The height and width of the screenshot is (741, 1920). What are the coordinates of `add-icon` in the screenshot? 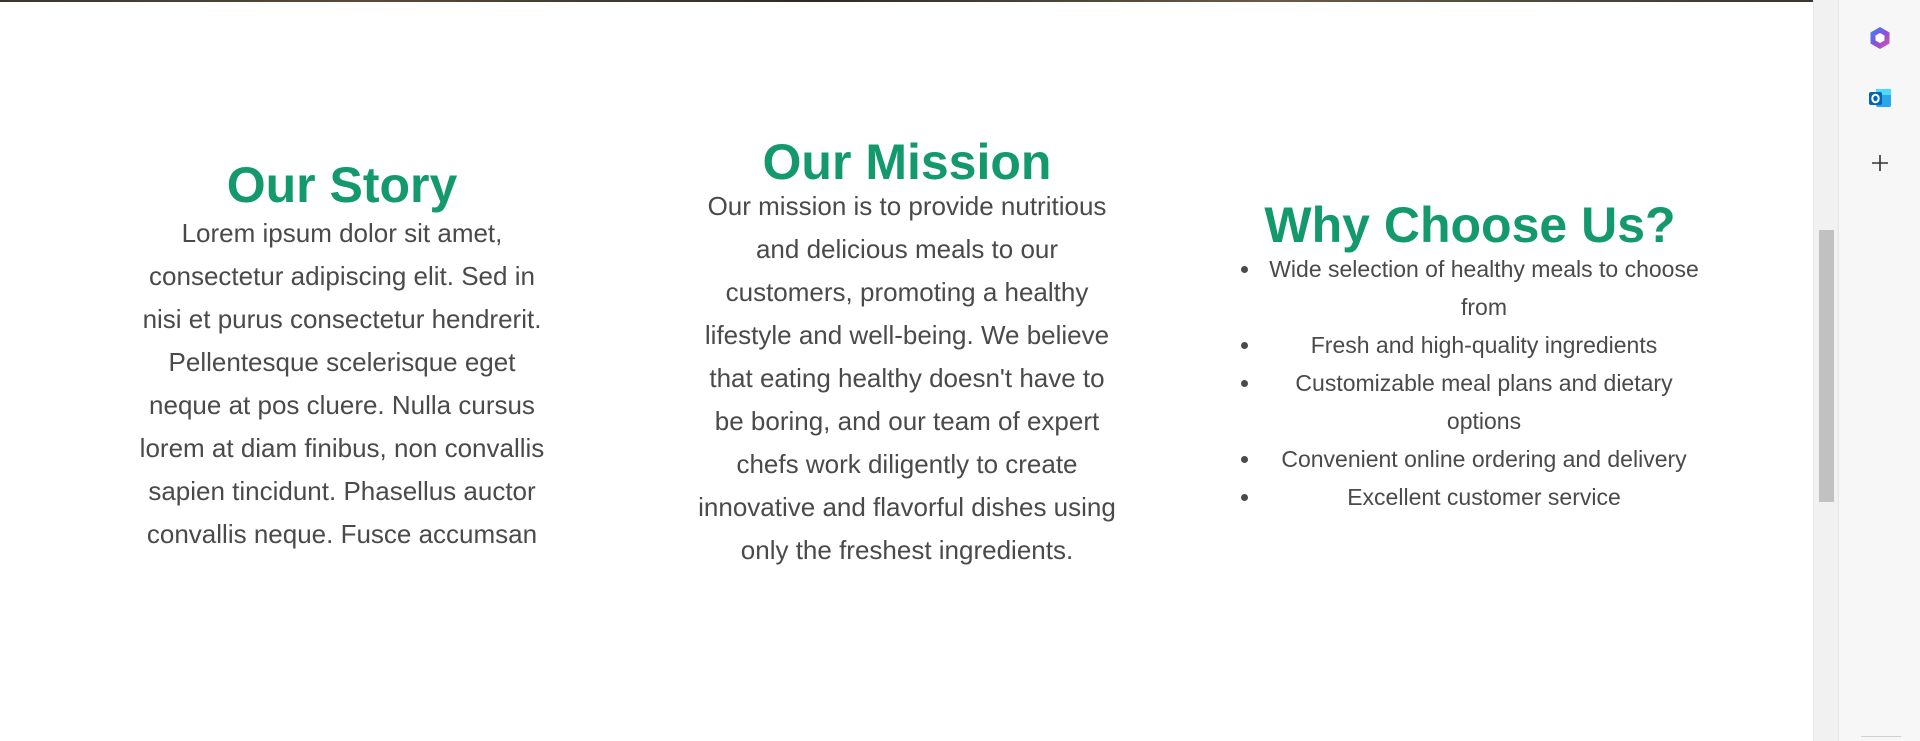 It's located at (1880, 165).